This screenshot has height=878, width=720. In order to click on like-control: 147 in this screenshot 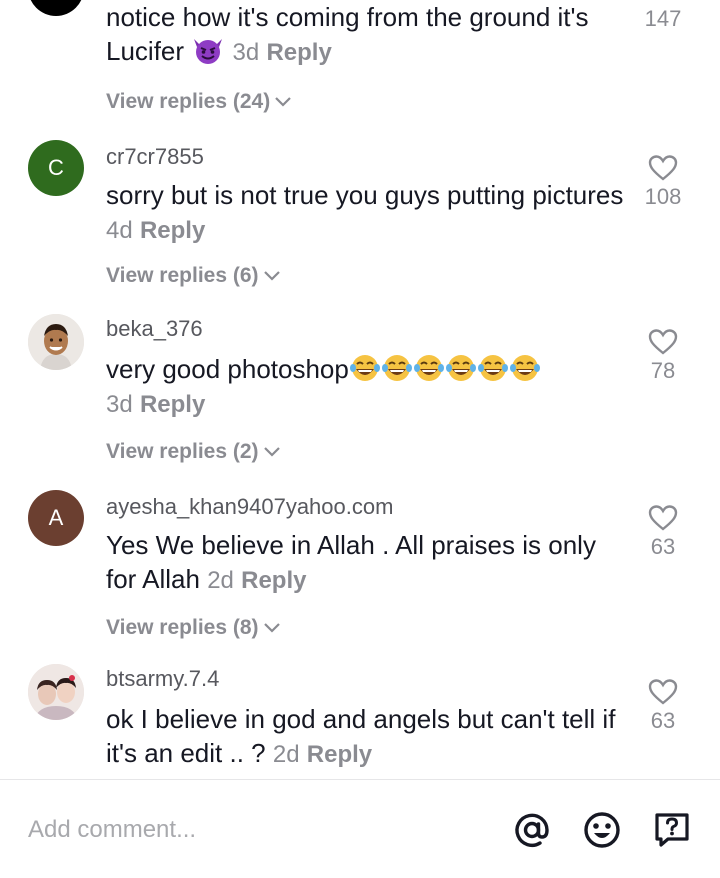, I will do `click(663, 18)`.